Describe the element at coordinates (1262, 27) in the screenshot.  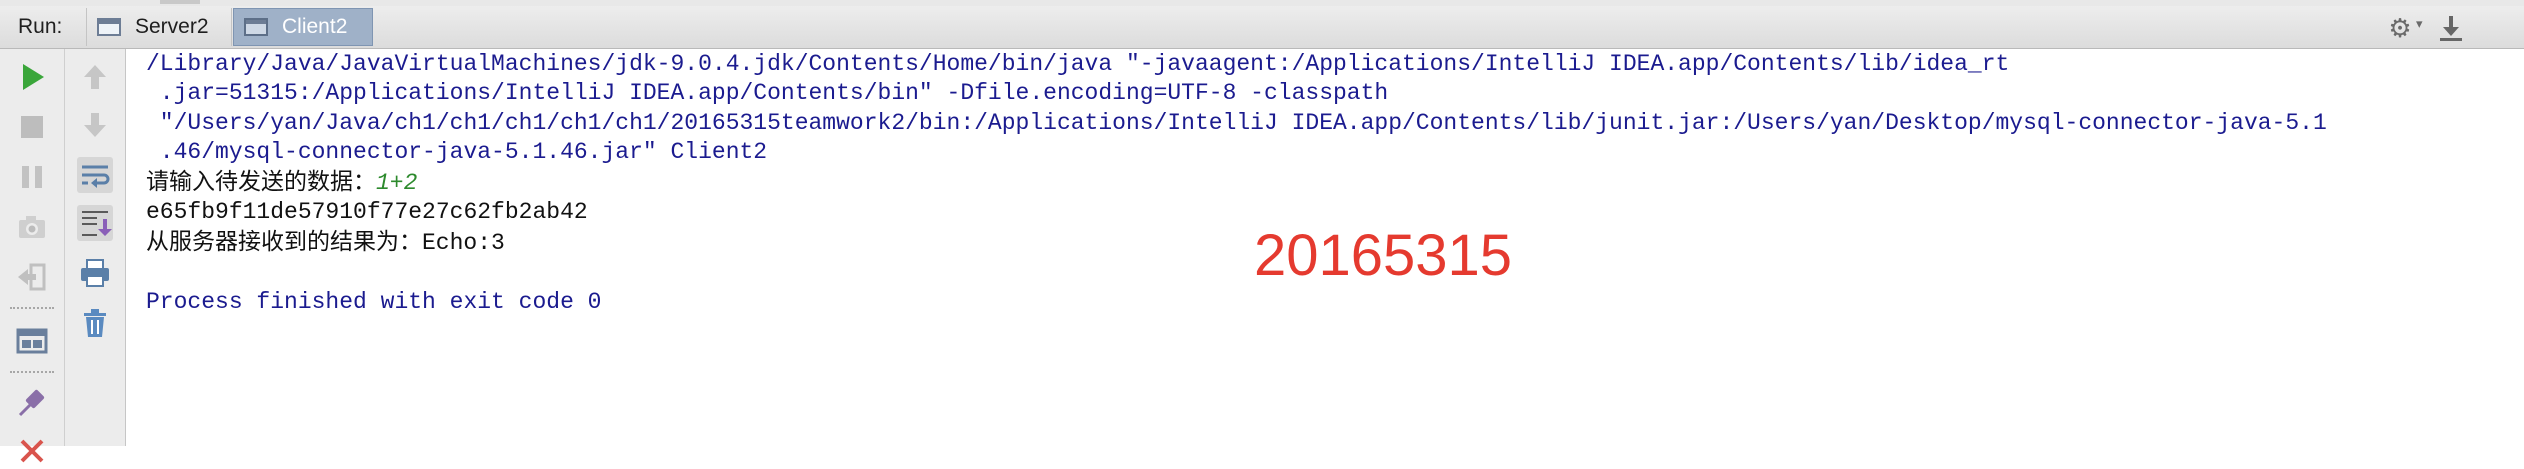
I see `run-tab-bar: Run: Server2 Client2 ⚙ ▾` at that location.